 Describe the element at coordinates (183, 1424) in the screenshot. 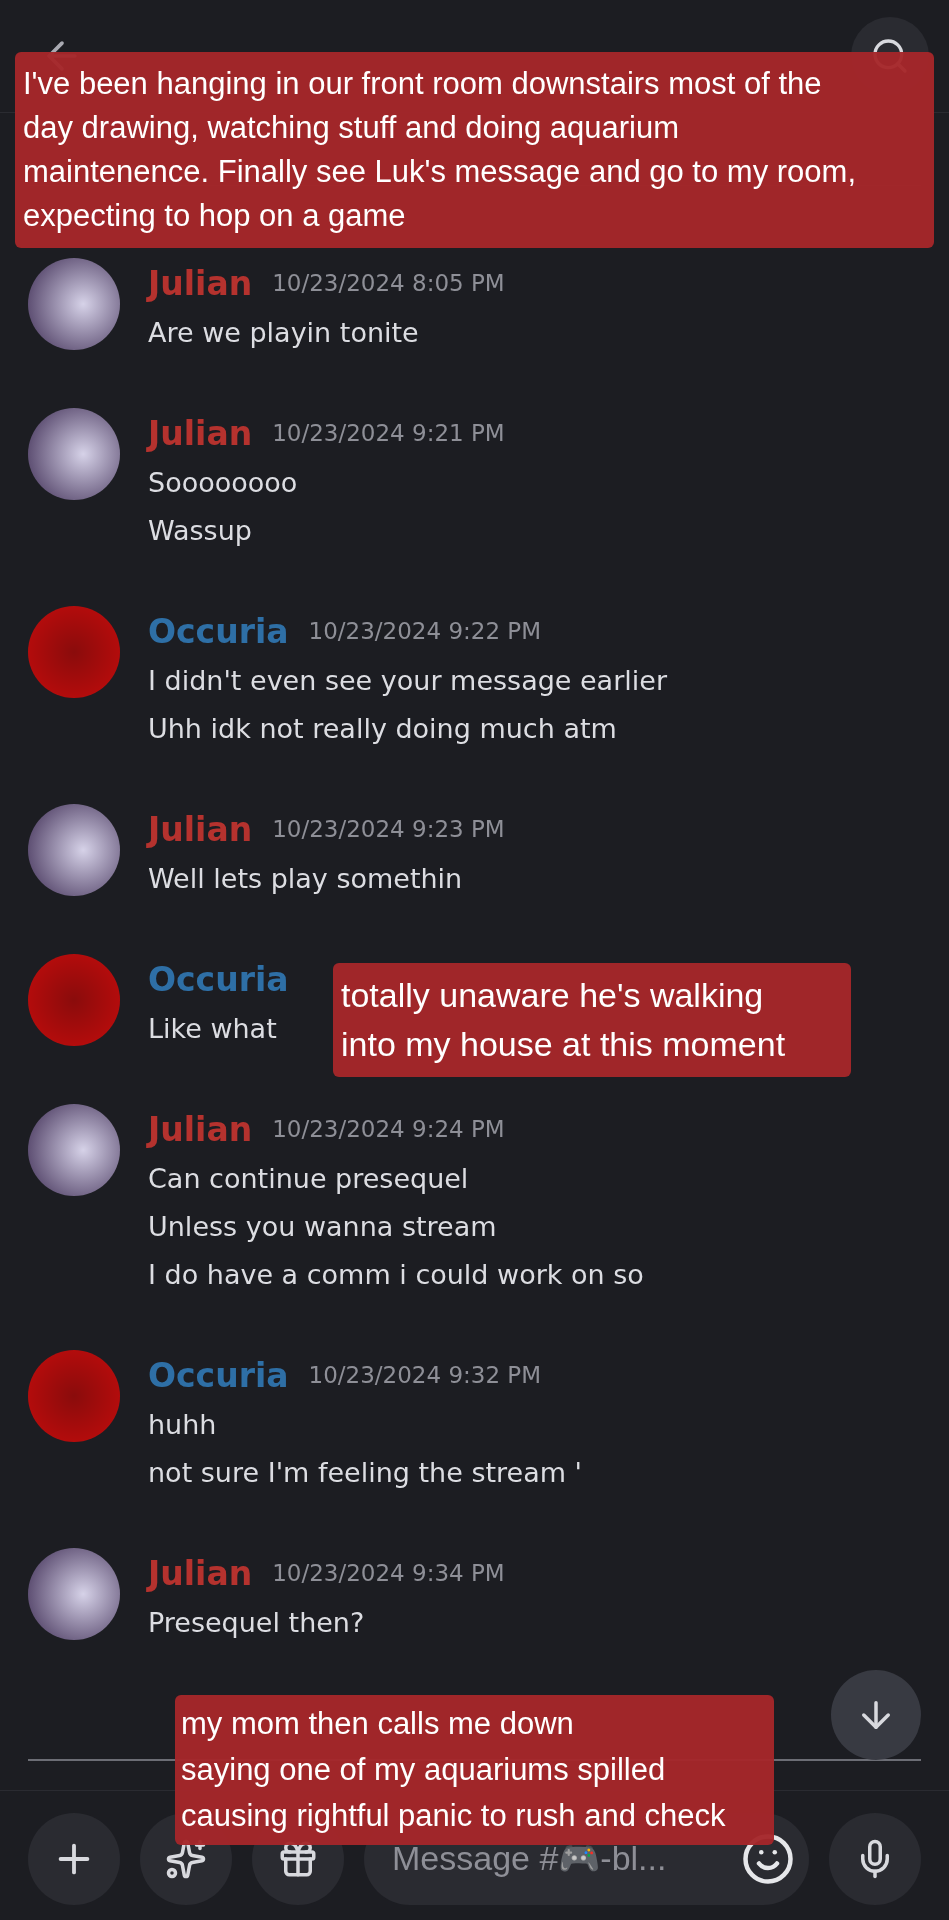

I see `message-text: huhh` at that location.